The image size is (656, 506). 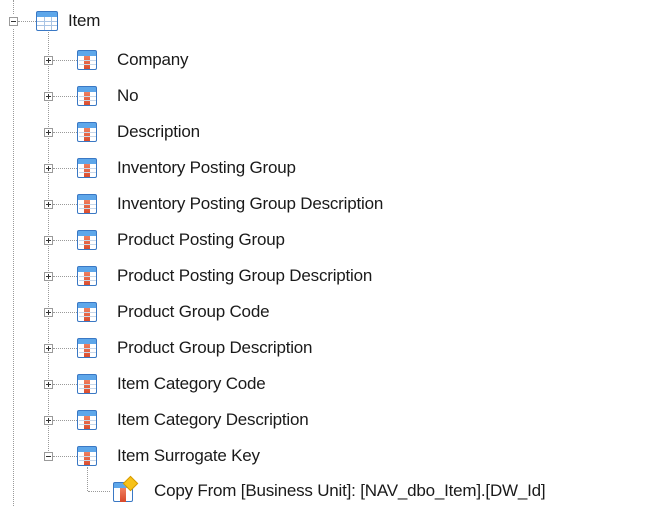 I want to click on tree-node-label: Inventory Posting Group Description, so click(x=250, y=204).